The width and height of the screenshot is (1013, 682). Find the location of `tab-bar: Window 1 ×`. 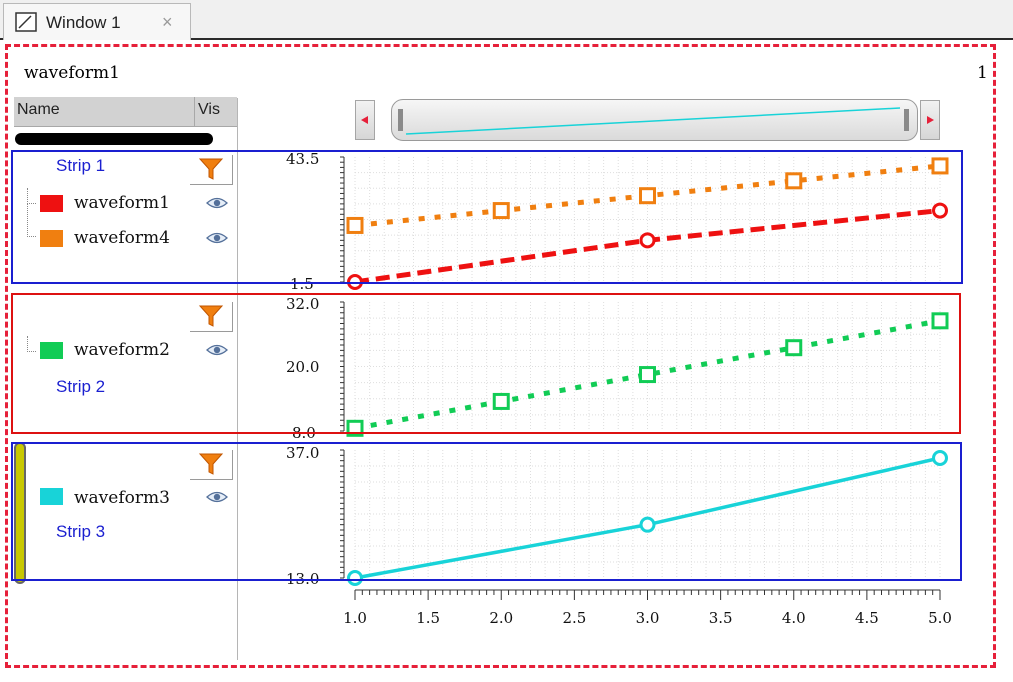

tab-bar: Window 1 × is located at coordinates (506, 20).